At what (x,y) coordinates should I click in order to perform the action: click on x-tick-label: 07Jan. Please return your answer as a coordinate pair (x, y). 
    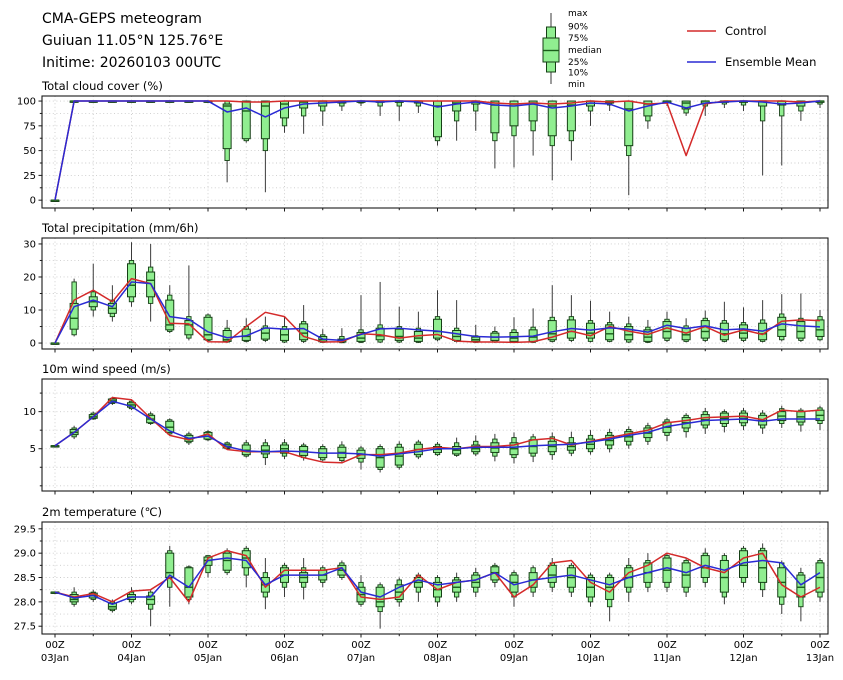
    Looking at the image, I should click on (361, 658).